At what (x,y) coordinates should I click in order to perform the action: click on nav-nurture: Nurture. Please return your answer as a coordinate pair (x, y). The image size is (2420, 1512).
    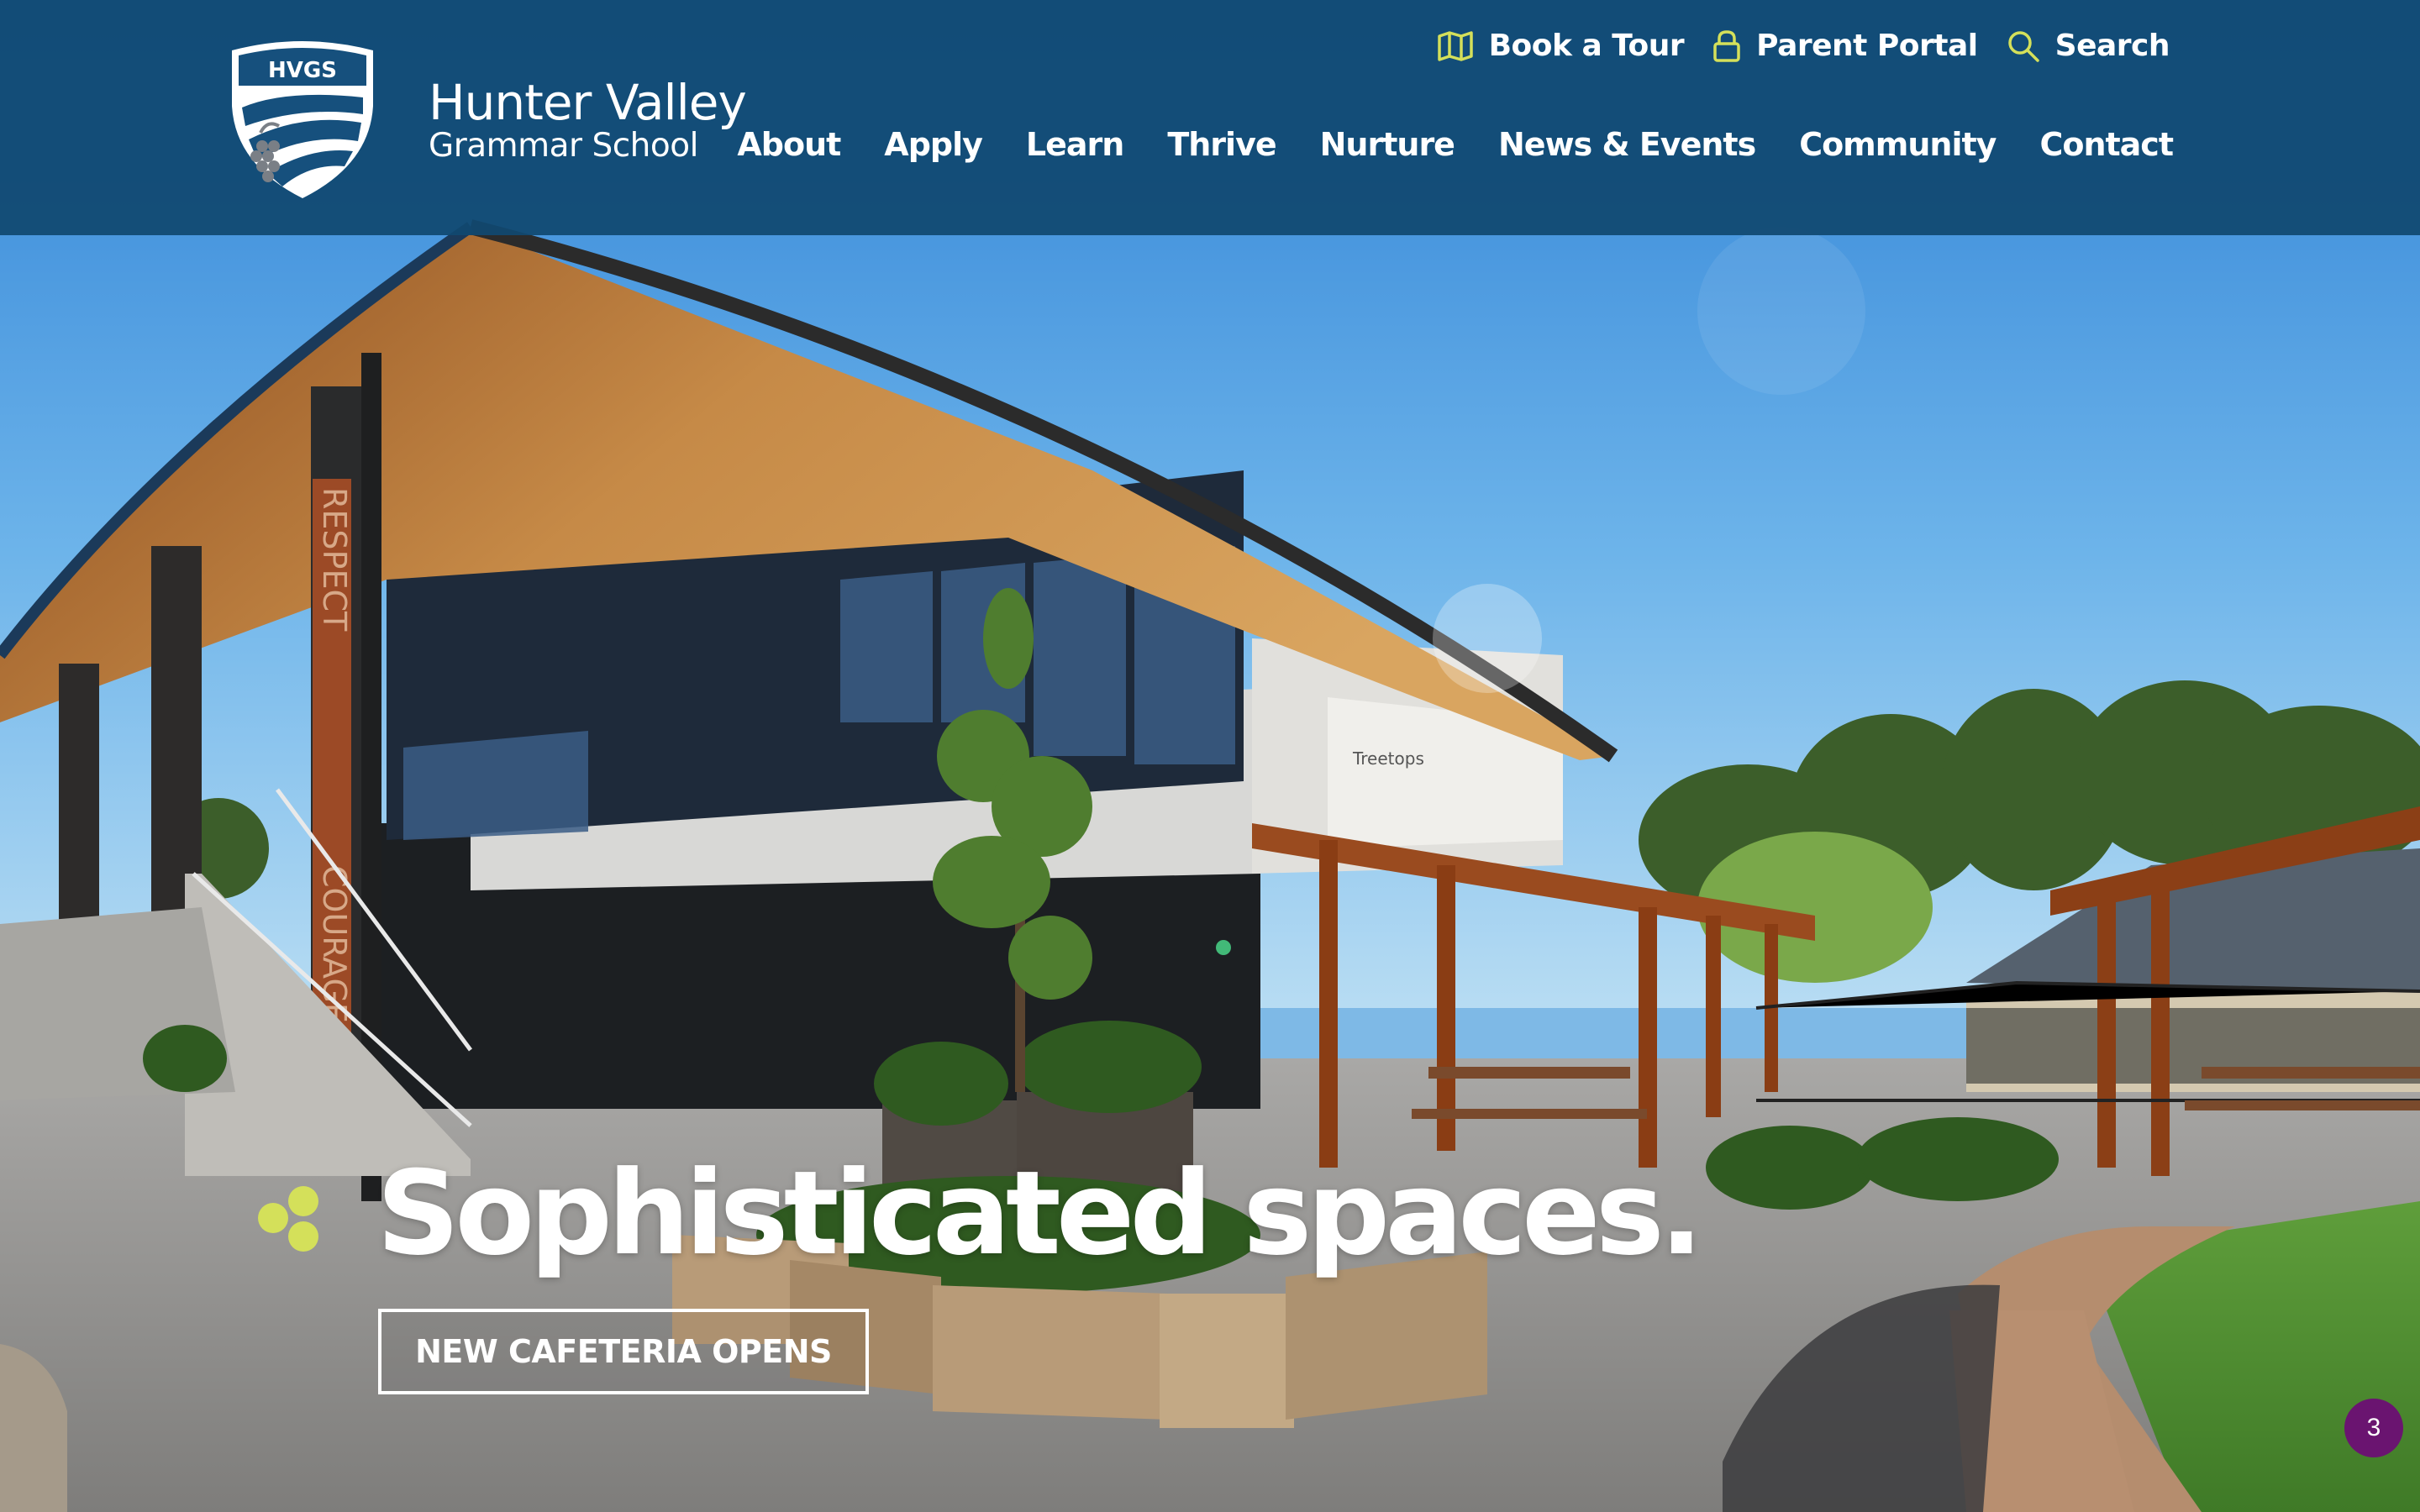
    Looking at the image, I should click on (1387, 144).